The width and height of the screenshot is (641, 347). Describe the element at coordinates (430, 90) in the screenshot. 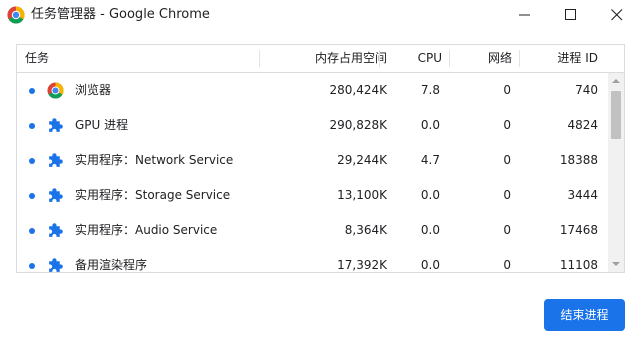

I see `cpu-value: 7.8` at that location.